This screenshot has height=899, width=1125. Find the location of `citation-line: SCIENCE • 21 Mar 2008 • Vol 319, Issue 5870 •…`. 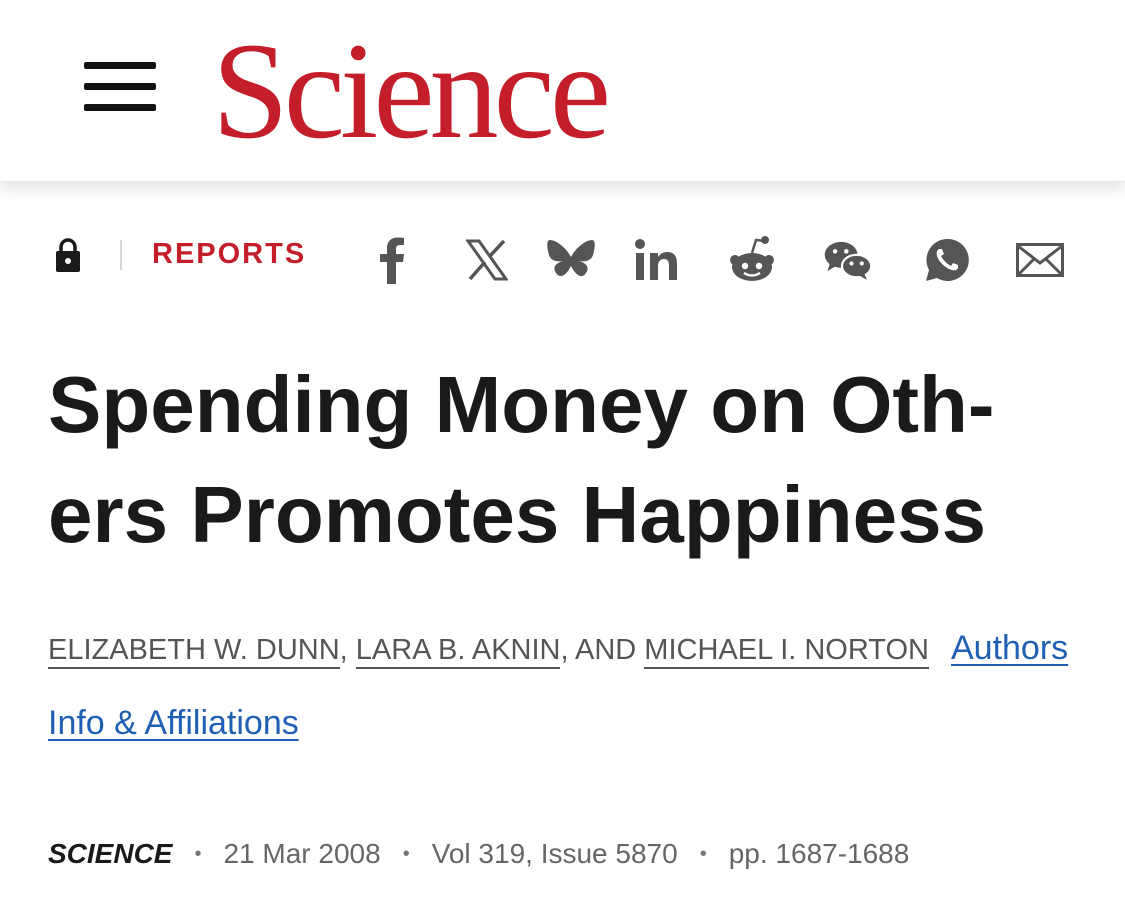

citation-line: SCIENCE • 21 Mar 2008 • Vol 319, Issue 5870 •… is located at coordinates (478, 854).